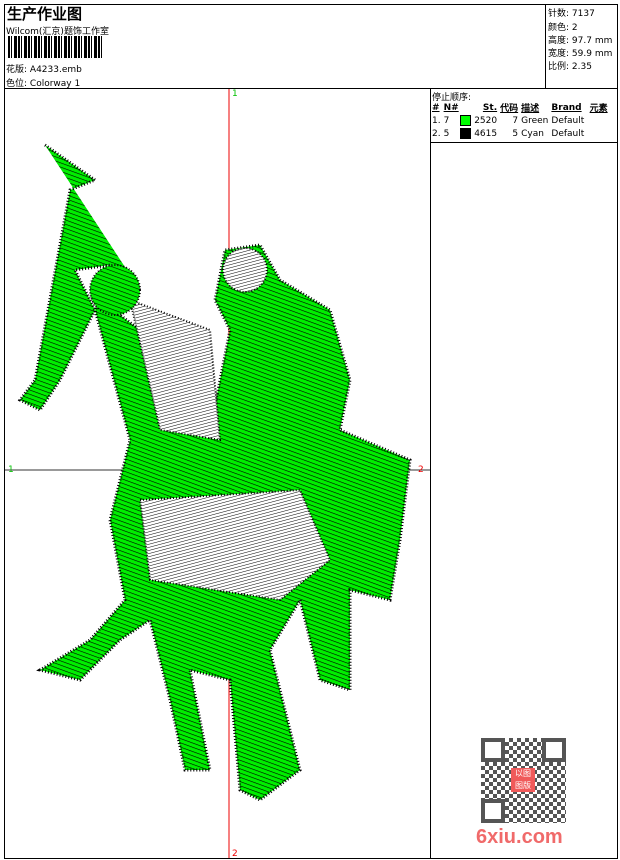  I want to click on qr-code: 以图 图版, so click(523, 780).